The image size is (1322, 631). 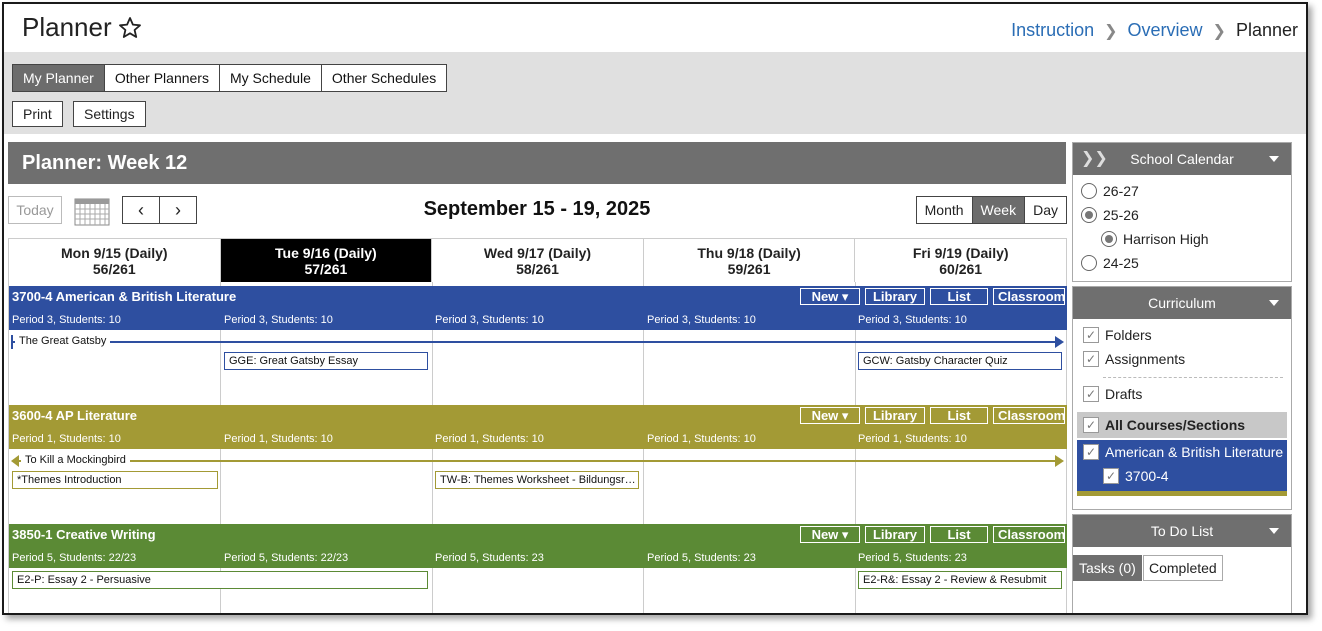 I want to click on todo-title: To Do List, so click(x=1182, y=531).